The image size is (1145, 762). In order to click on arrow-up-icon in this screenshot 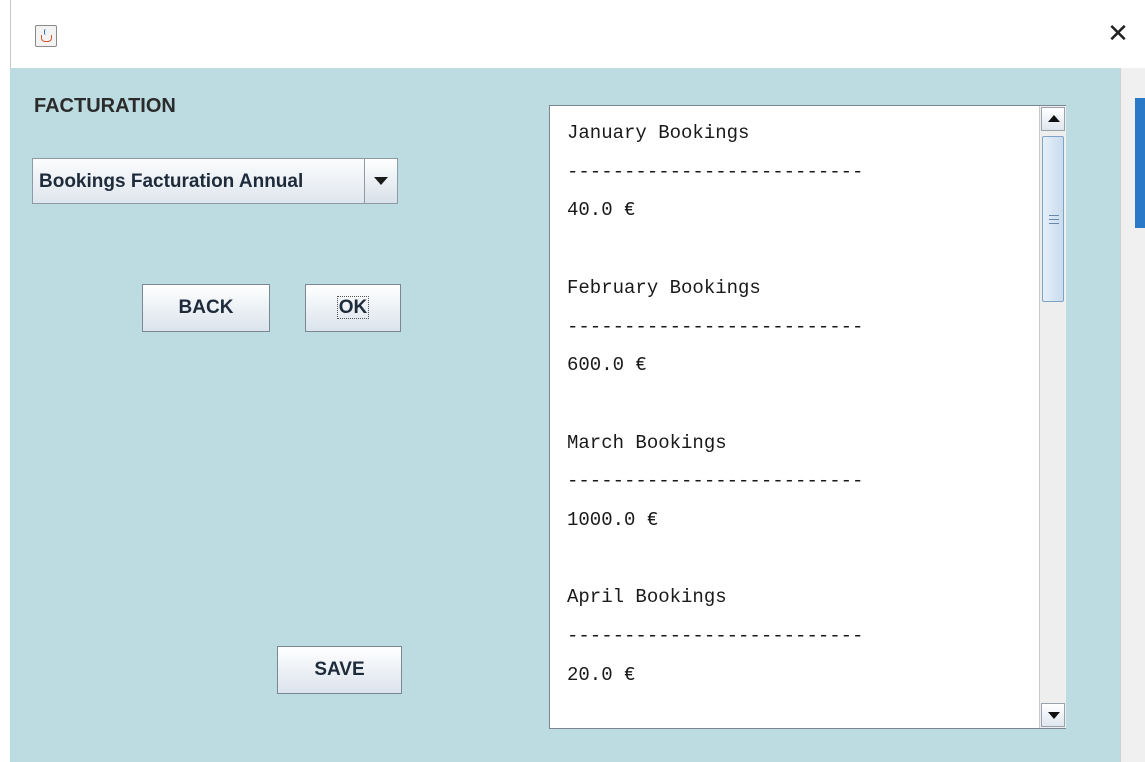, I will do `click(1054, 118)`.